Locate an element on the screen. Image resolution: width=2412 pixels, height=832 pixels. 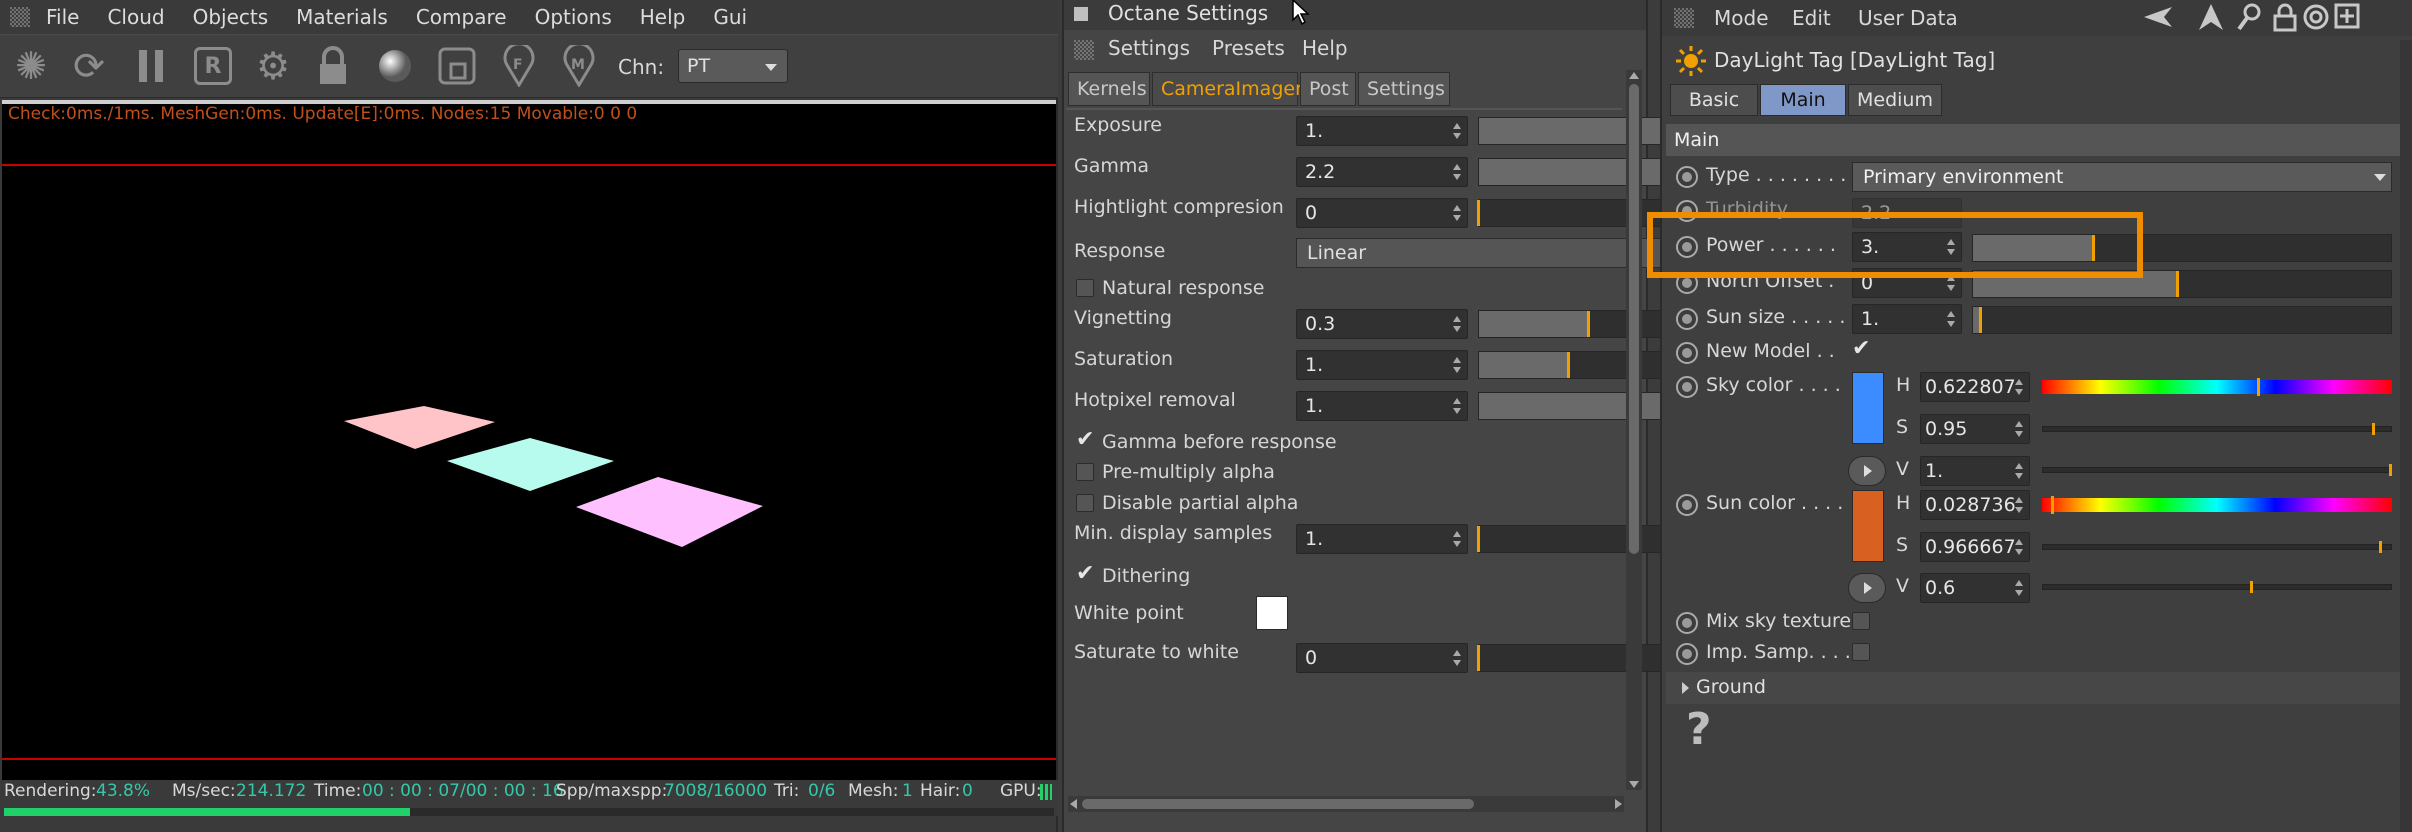
window-icon is located at coordinates (1081, 14).